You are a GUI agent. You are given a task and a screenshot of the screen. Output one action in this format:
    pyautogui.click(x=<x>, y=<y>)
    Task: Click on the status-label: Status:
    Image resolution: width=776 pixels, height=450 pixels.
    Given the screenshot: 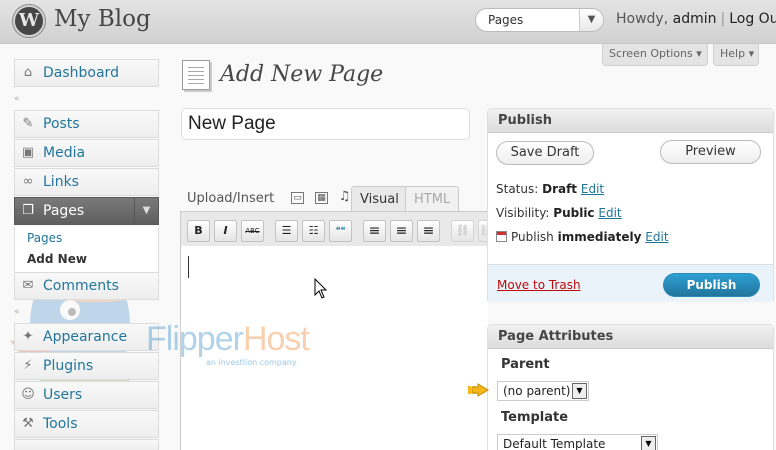 What is the action you would take?
    pyautogui.click(x=519, y=189)
    